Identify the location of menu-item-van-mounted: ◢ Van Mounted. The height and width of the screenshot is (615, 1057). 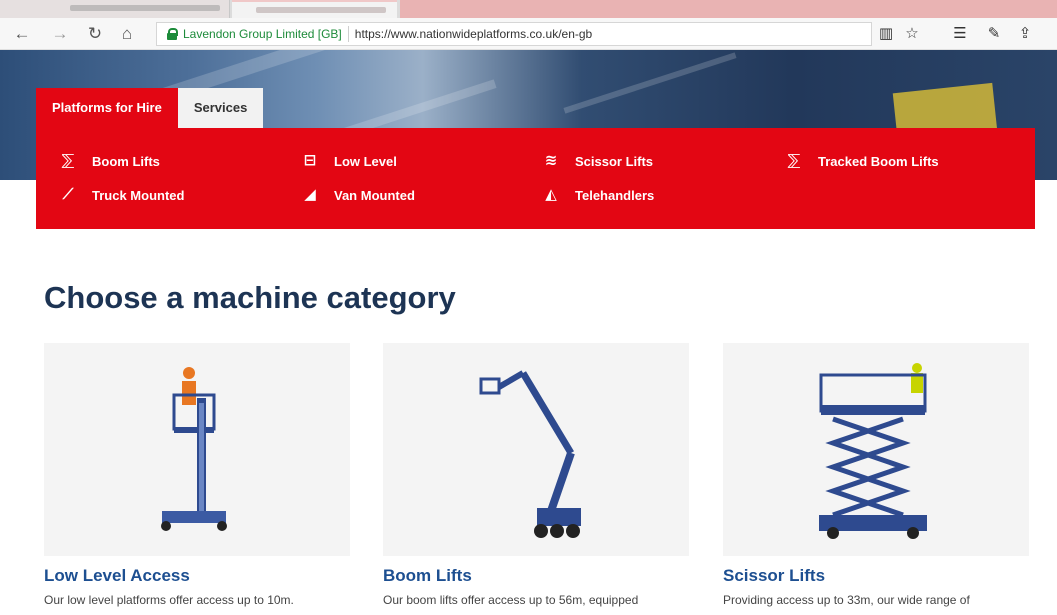
(357, 195).